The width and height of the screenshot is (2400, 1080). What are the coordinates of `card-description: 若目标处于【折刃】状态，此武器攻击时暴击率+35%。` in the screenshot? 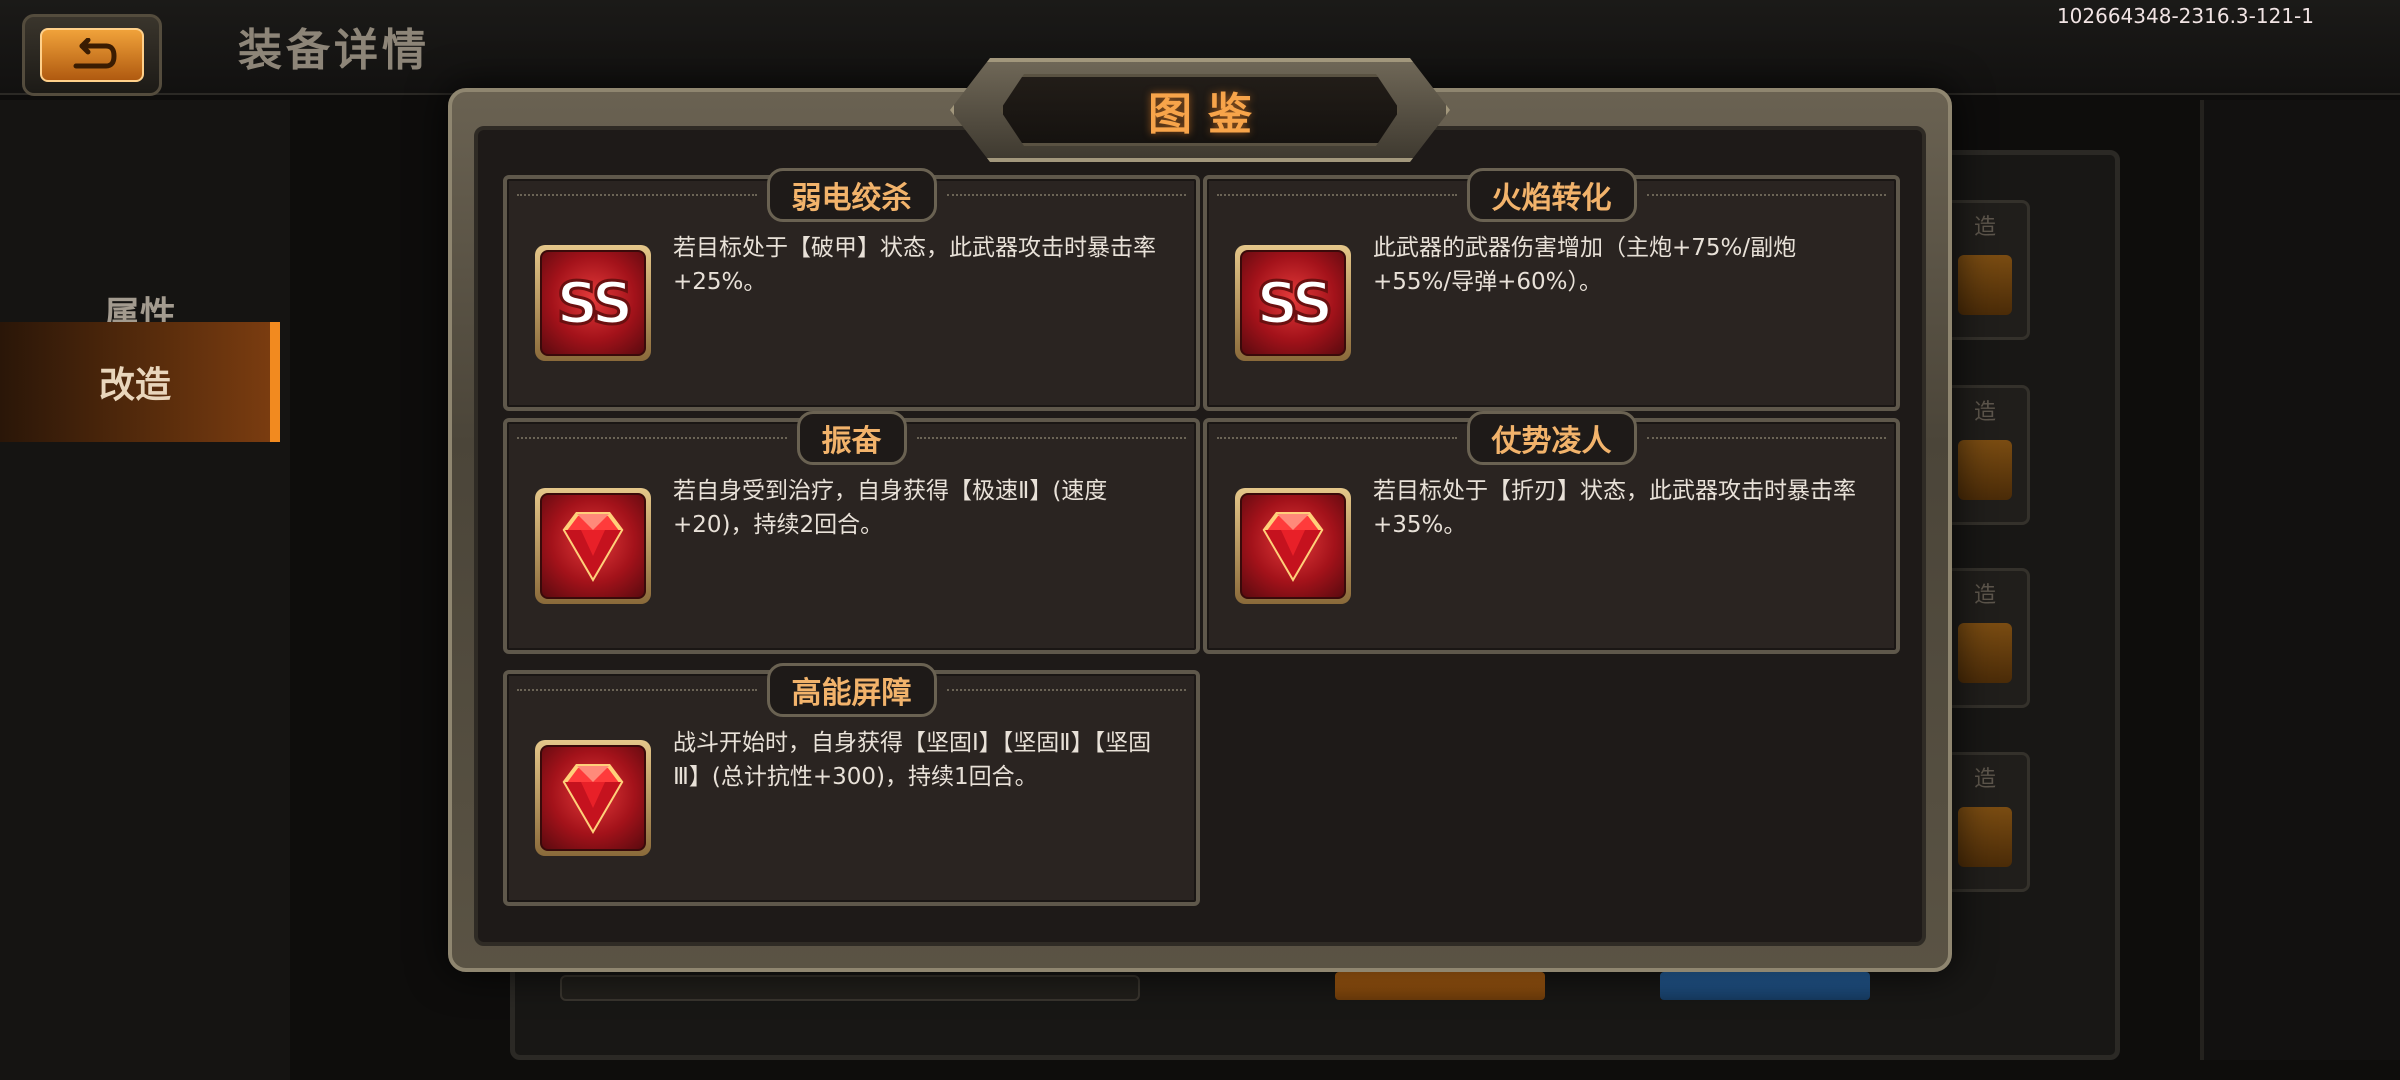 It's located at (1614, 508).